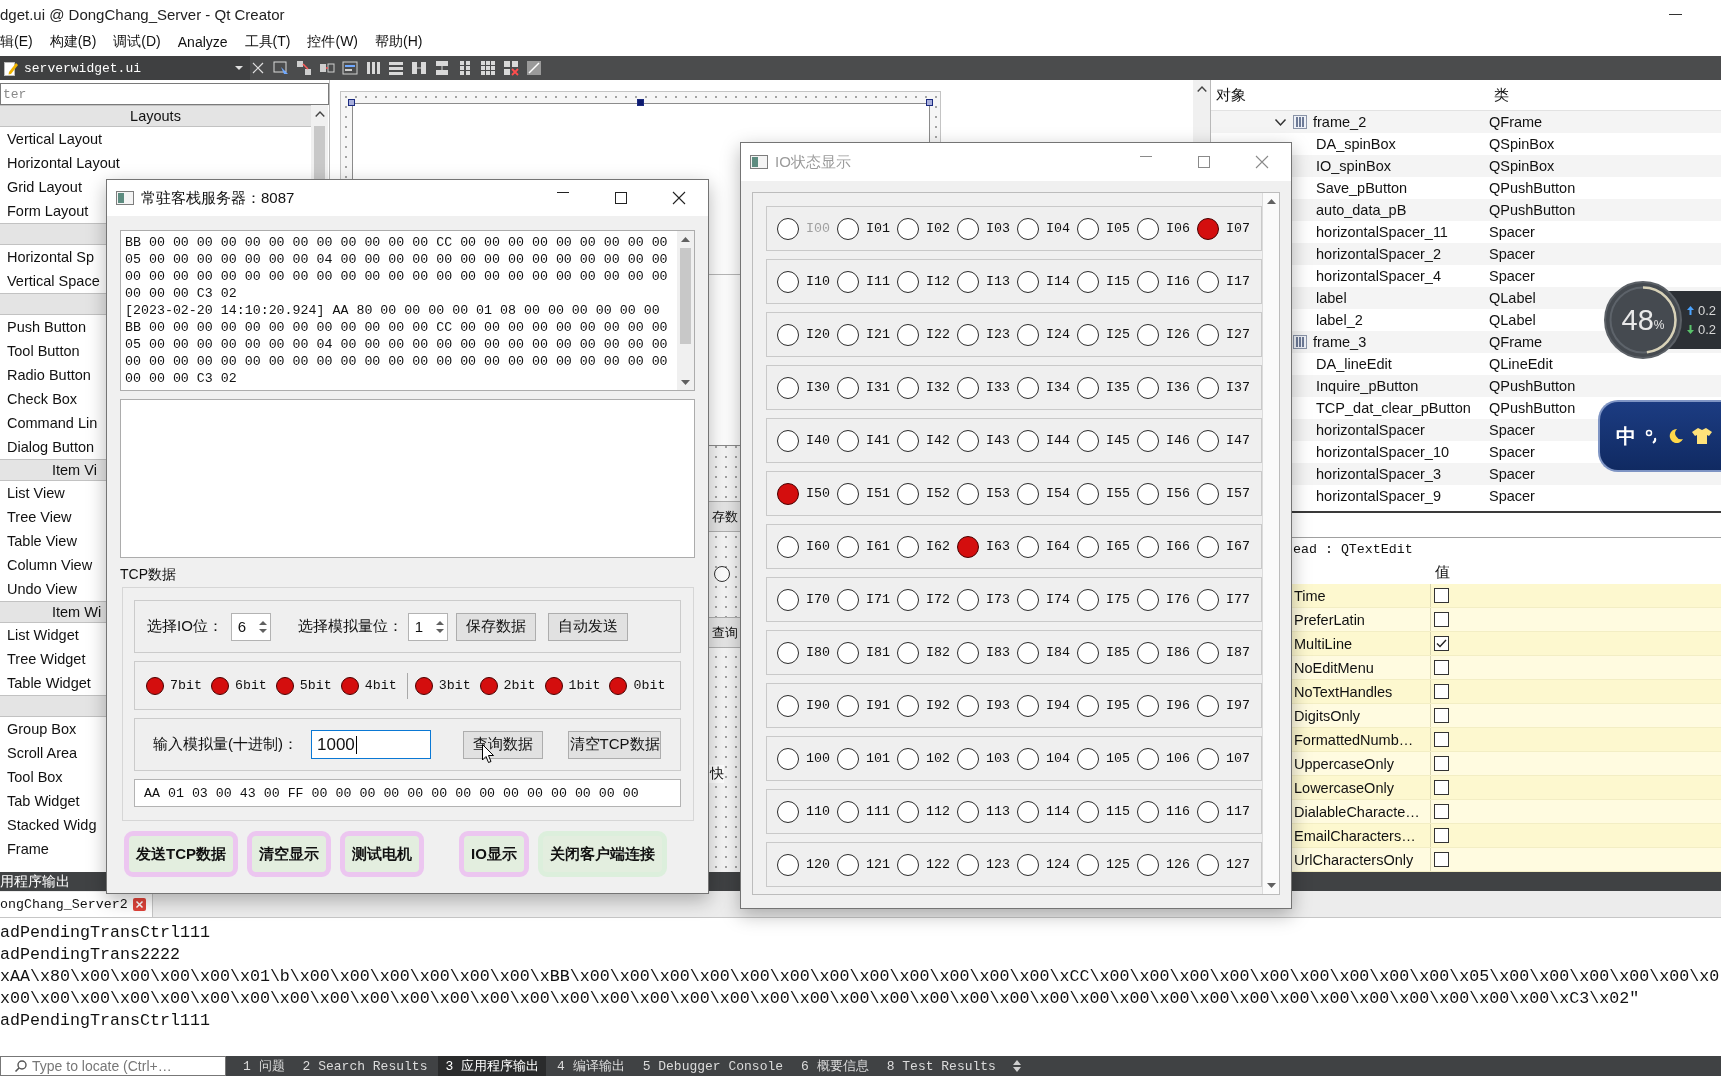  I want to click on object-name: Save_pButton, so click(1362, 188).